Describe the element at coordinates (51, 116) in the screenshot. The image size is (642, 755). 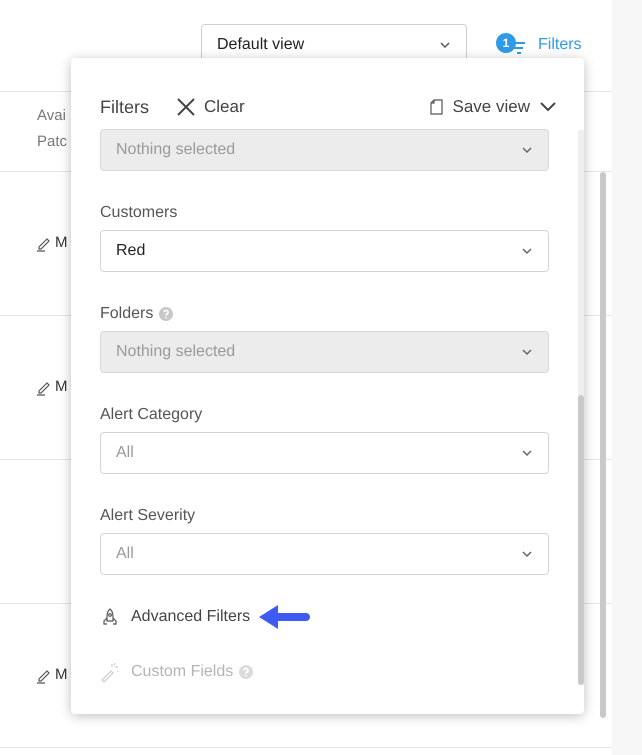
I see `column-header: Avai` at that location.